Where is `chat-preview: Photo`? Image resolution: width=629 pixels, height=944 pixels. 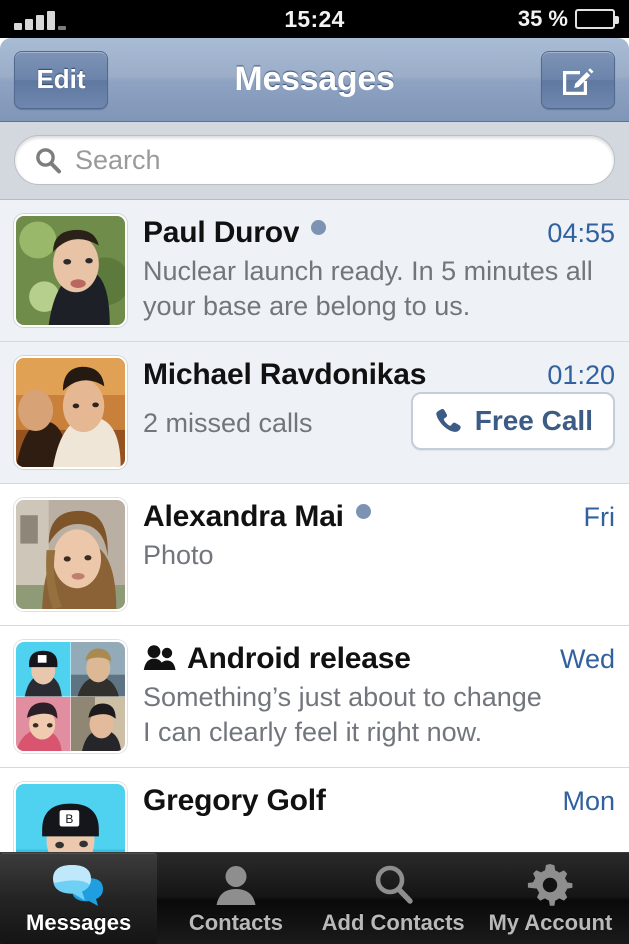 chat-preview: Photo is located at coordinates (379, 555).